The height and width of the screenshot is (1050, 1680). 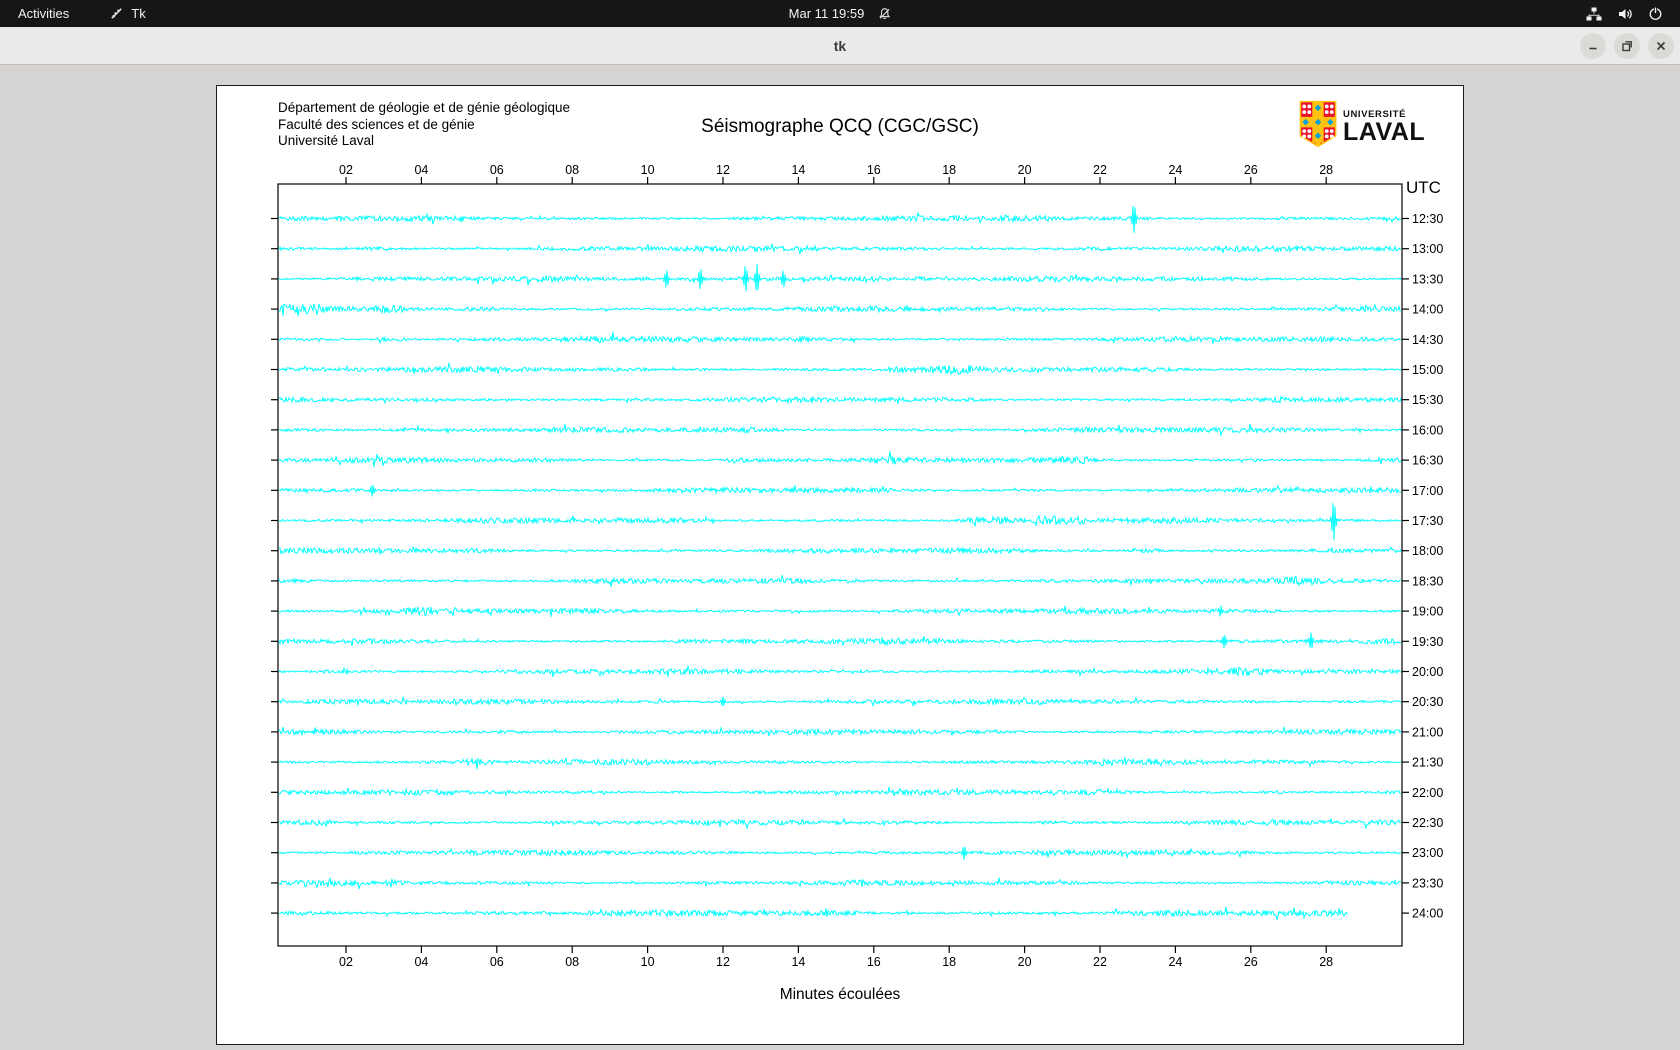 What do you see at coordinates (1427, 853) in the screenshot?
I see `svg-text: 23:00` at bounding box center [1427, 853].